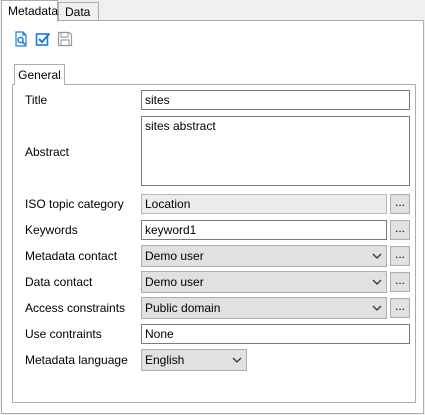  Describe the element at coordinates (33, 11) in the screenshot. I see `tab-metadata-label: Metadata` at that location.